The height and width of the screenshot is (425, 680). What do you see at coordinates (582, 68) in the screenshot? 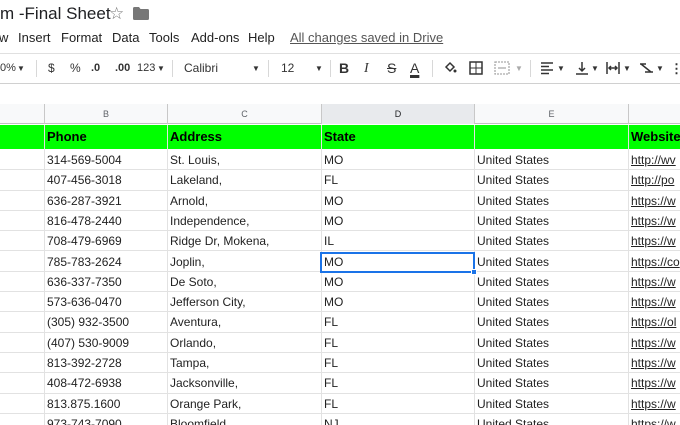
I see `vertical-align-icon` at bounding box center [582, 68].